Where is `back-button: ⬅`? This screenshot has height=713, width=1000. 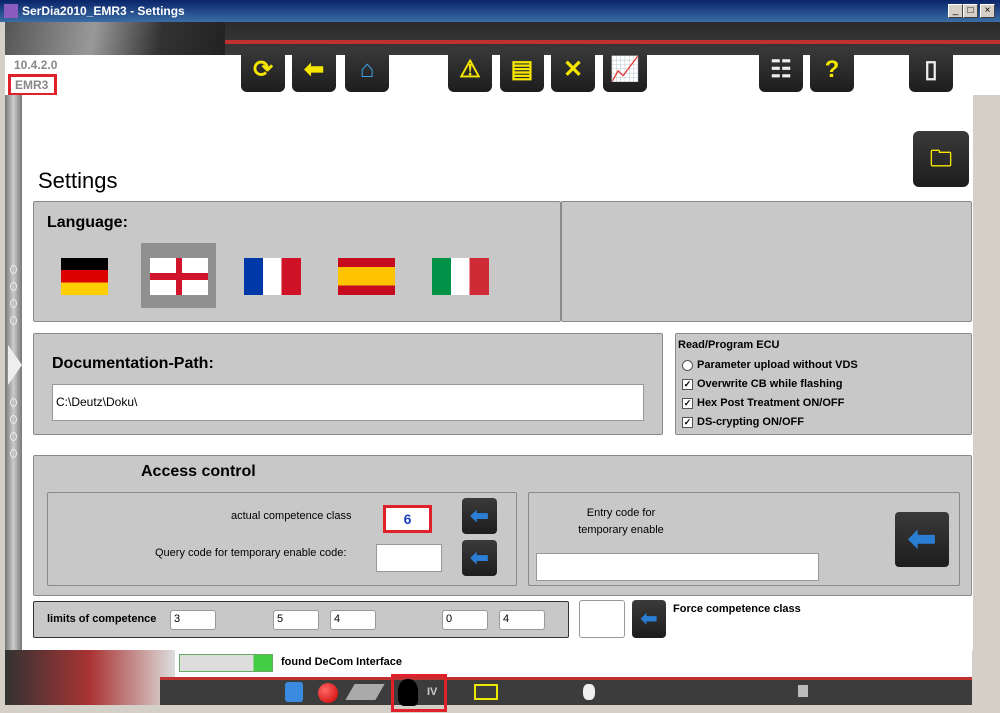 back-button: ⬅ is located at coordinates (314, 69).